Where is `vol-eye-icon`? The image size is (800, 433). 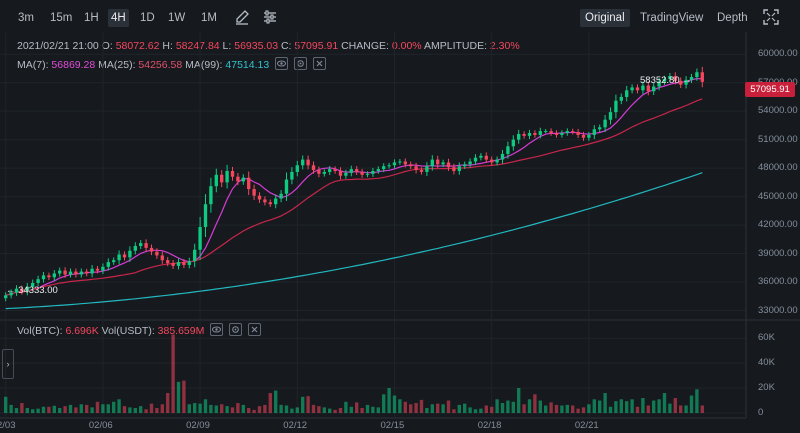
vol-eye-icon is located at coordinates (217, 329).